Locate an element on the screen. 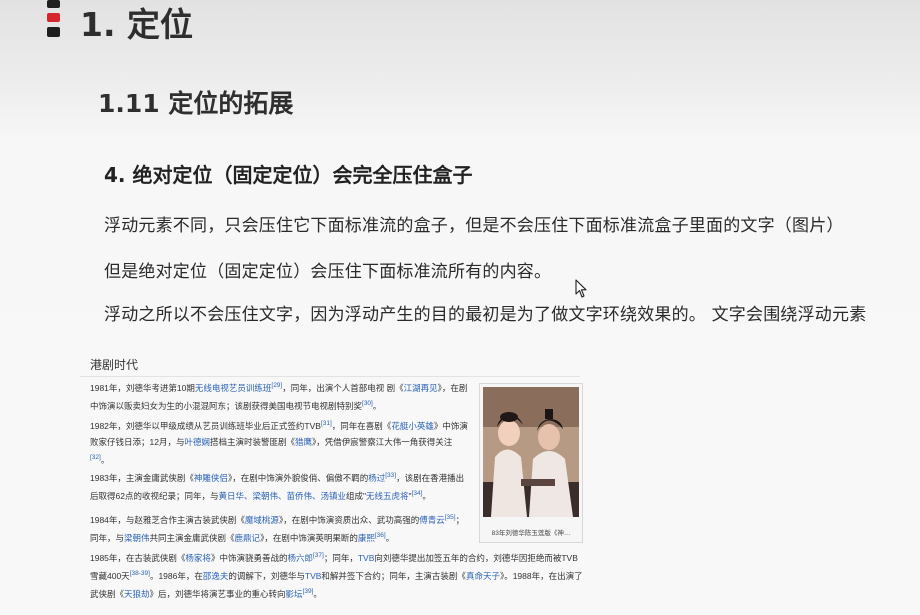  wiki-ref: [38-39] is located at coordinates (140, 573).